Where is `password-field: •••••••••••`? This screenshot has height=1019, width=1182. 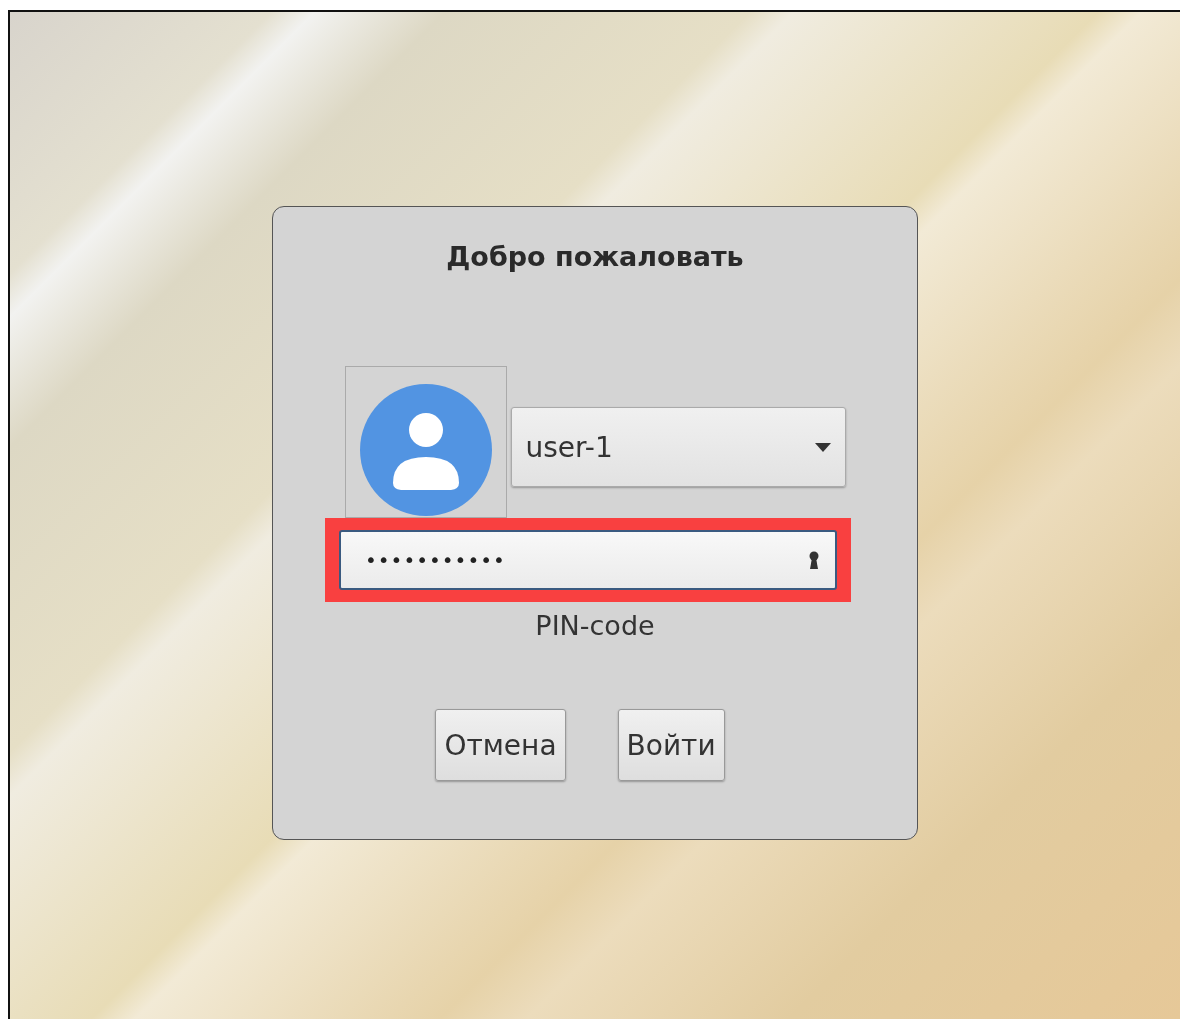 password-field: ••••••••••• is located at coordinates (588, 560).